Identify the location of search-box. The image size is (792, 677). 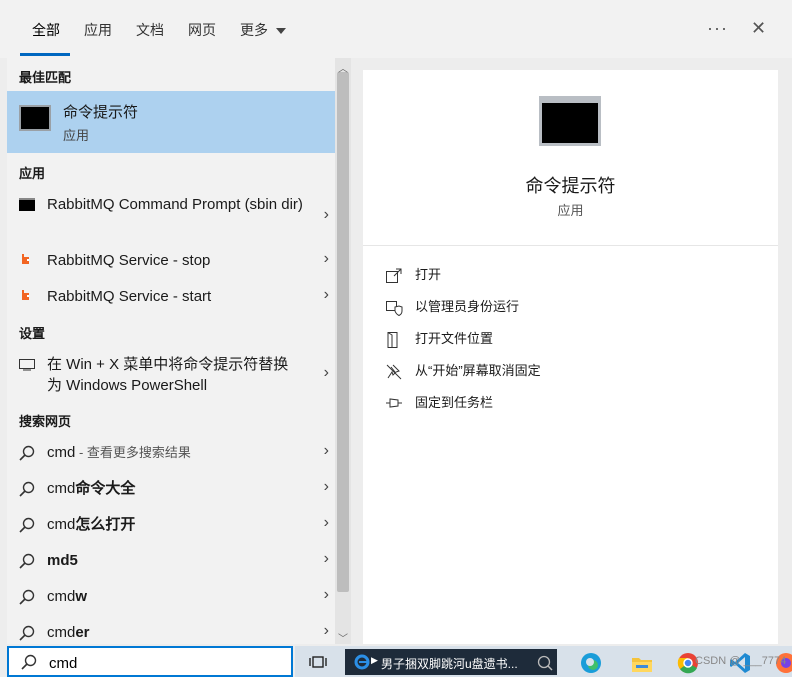
(150, 661).